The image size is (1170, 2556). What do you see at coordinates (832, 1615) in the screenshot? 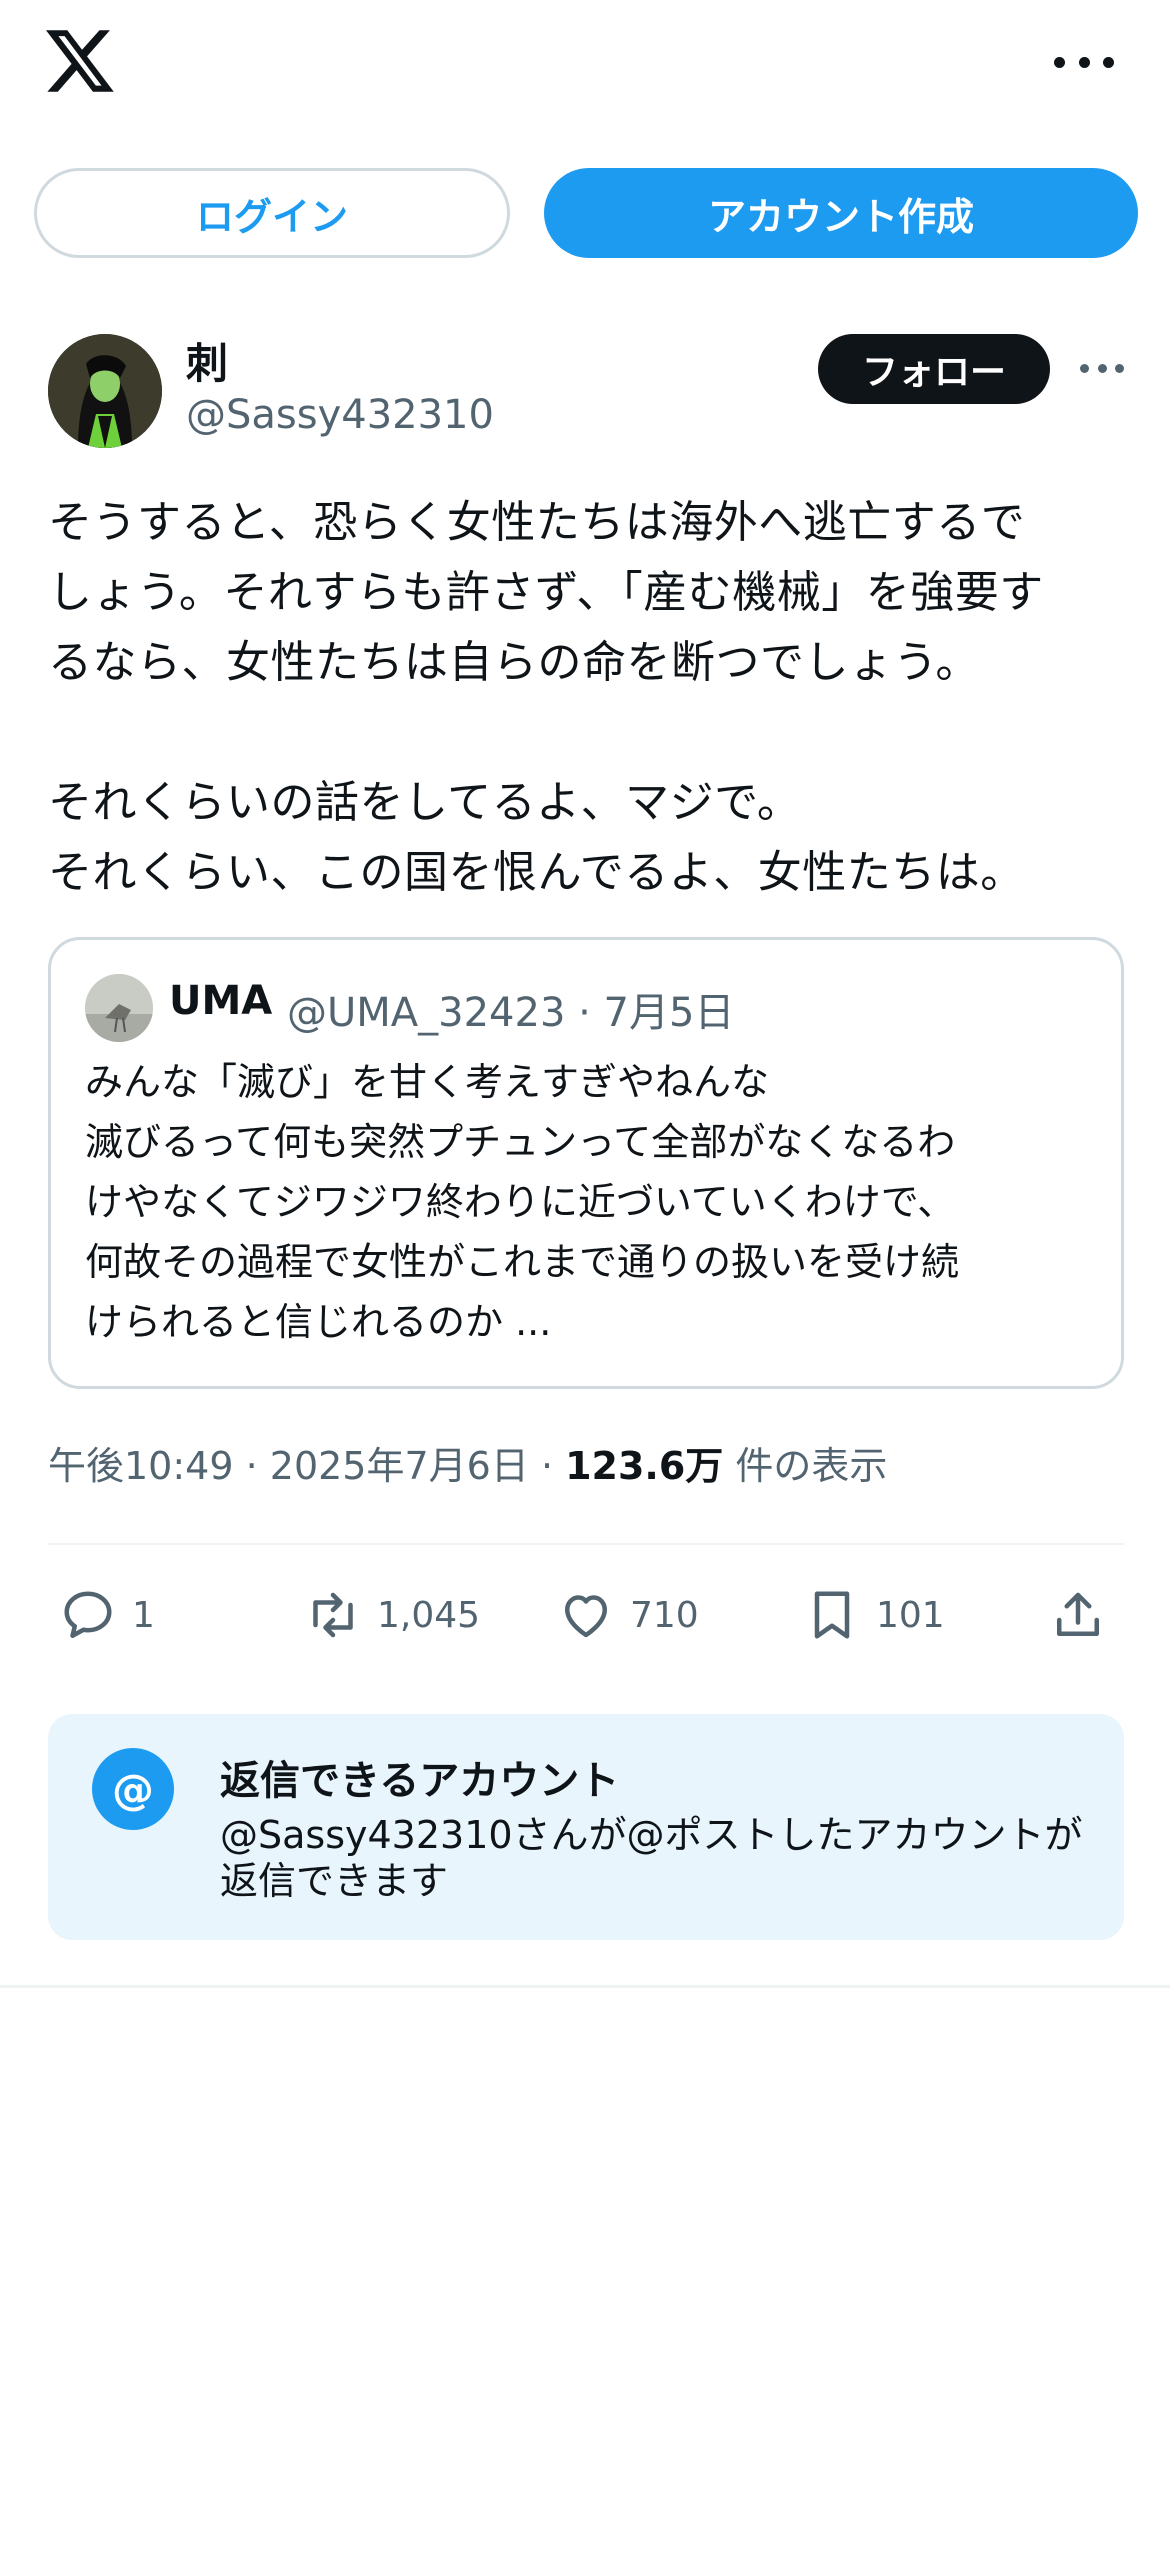
I see `bookmark-icon` at bounding box center [832, 1615].